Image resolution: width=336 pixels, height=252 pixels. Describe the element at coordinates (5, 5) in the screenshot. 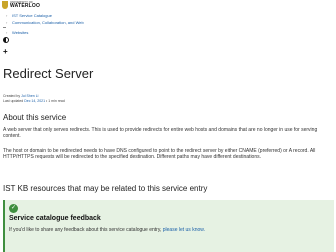

I see `shield-icon` at that location.